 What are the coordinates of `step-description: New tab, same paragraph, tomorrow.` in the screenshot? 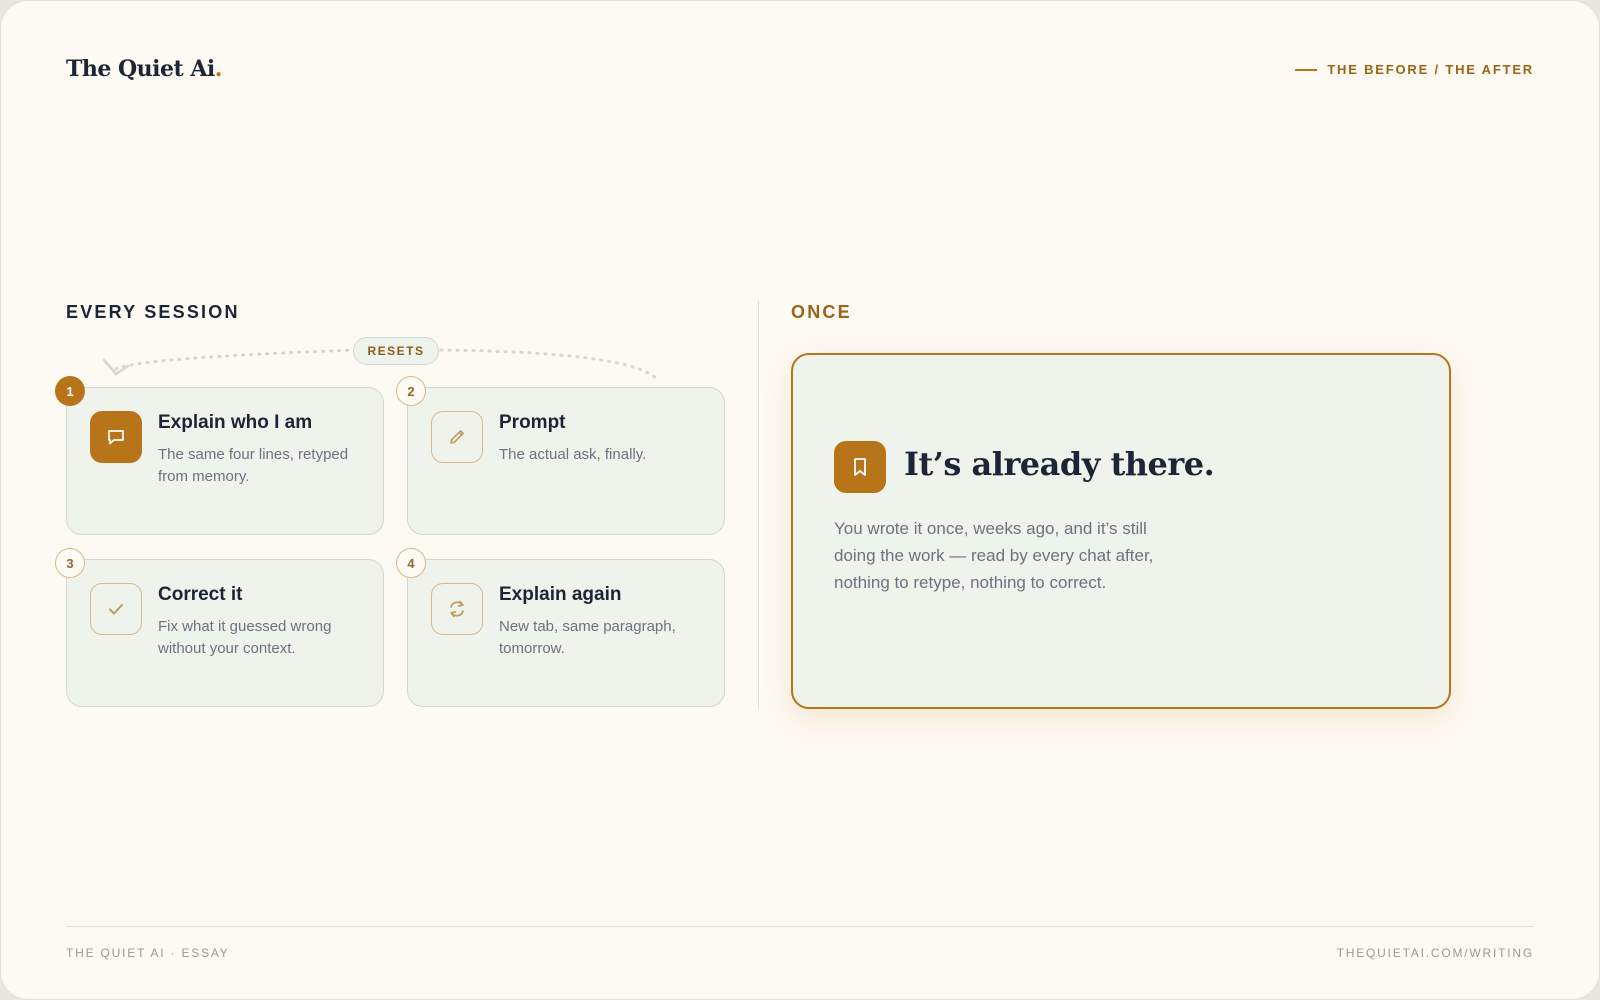 It's located at (587, 637).